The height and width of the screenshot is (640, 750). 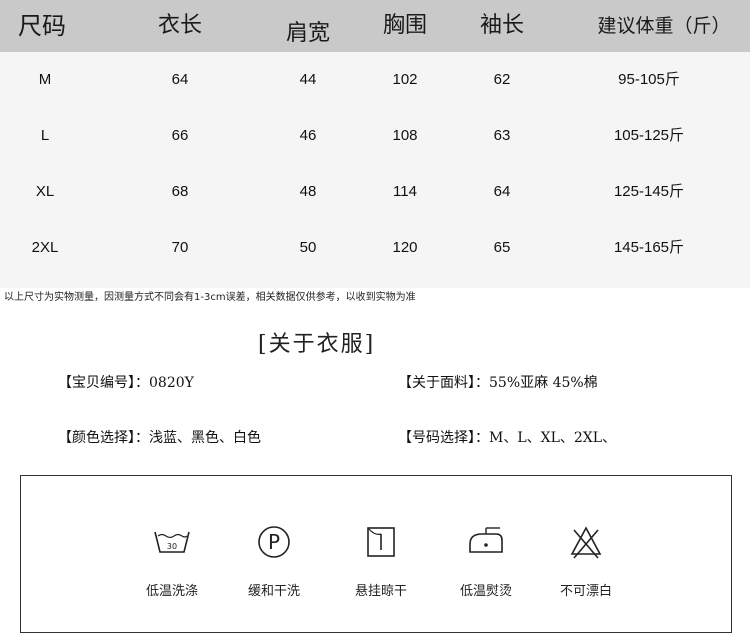 What do you see at coordinates (405, 247) in the screenshot?
I see `cell-chest: 120` at bounding box center [405, 247].